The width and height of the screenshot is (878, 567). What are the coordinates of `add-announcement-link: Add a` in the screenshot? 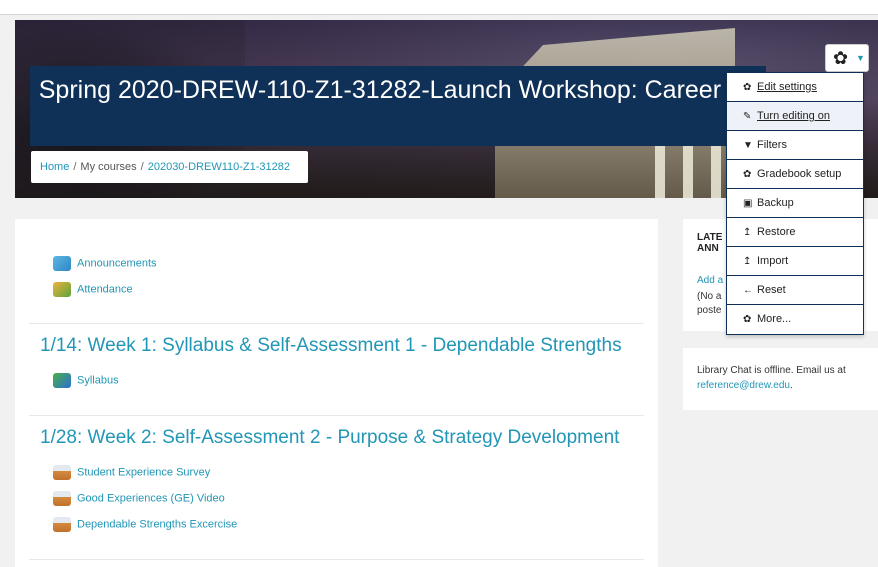 It's located at (710, 281).